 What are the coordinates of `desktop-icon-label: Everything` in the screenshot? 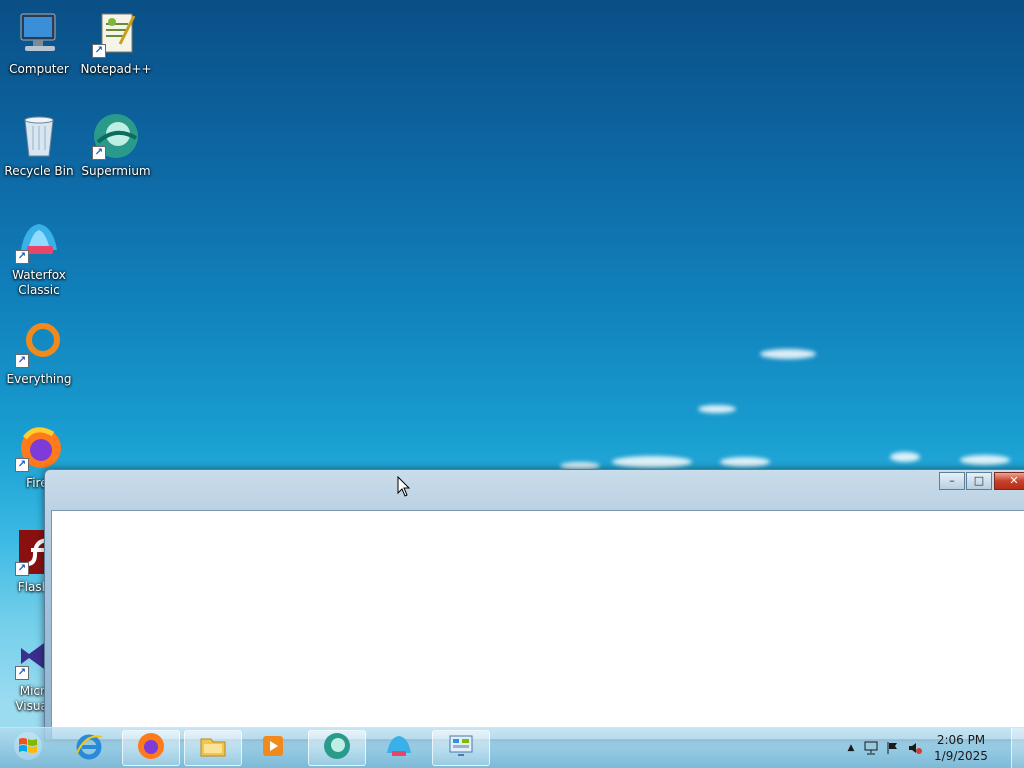 It's located at (39, 379).